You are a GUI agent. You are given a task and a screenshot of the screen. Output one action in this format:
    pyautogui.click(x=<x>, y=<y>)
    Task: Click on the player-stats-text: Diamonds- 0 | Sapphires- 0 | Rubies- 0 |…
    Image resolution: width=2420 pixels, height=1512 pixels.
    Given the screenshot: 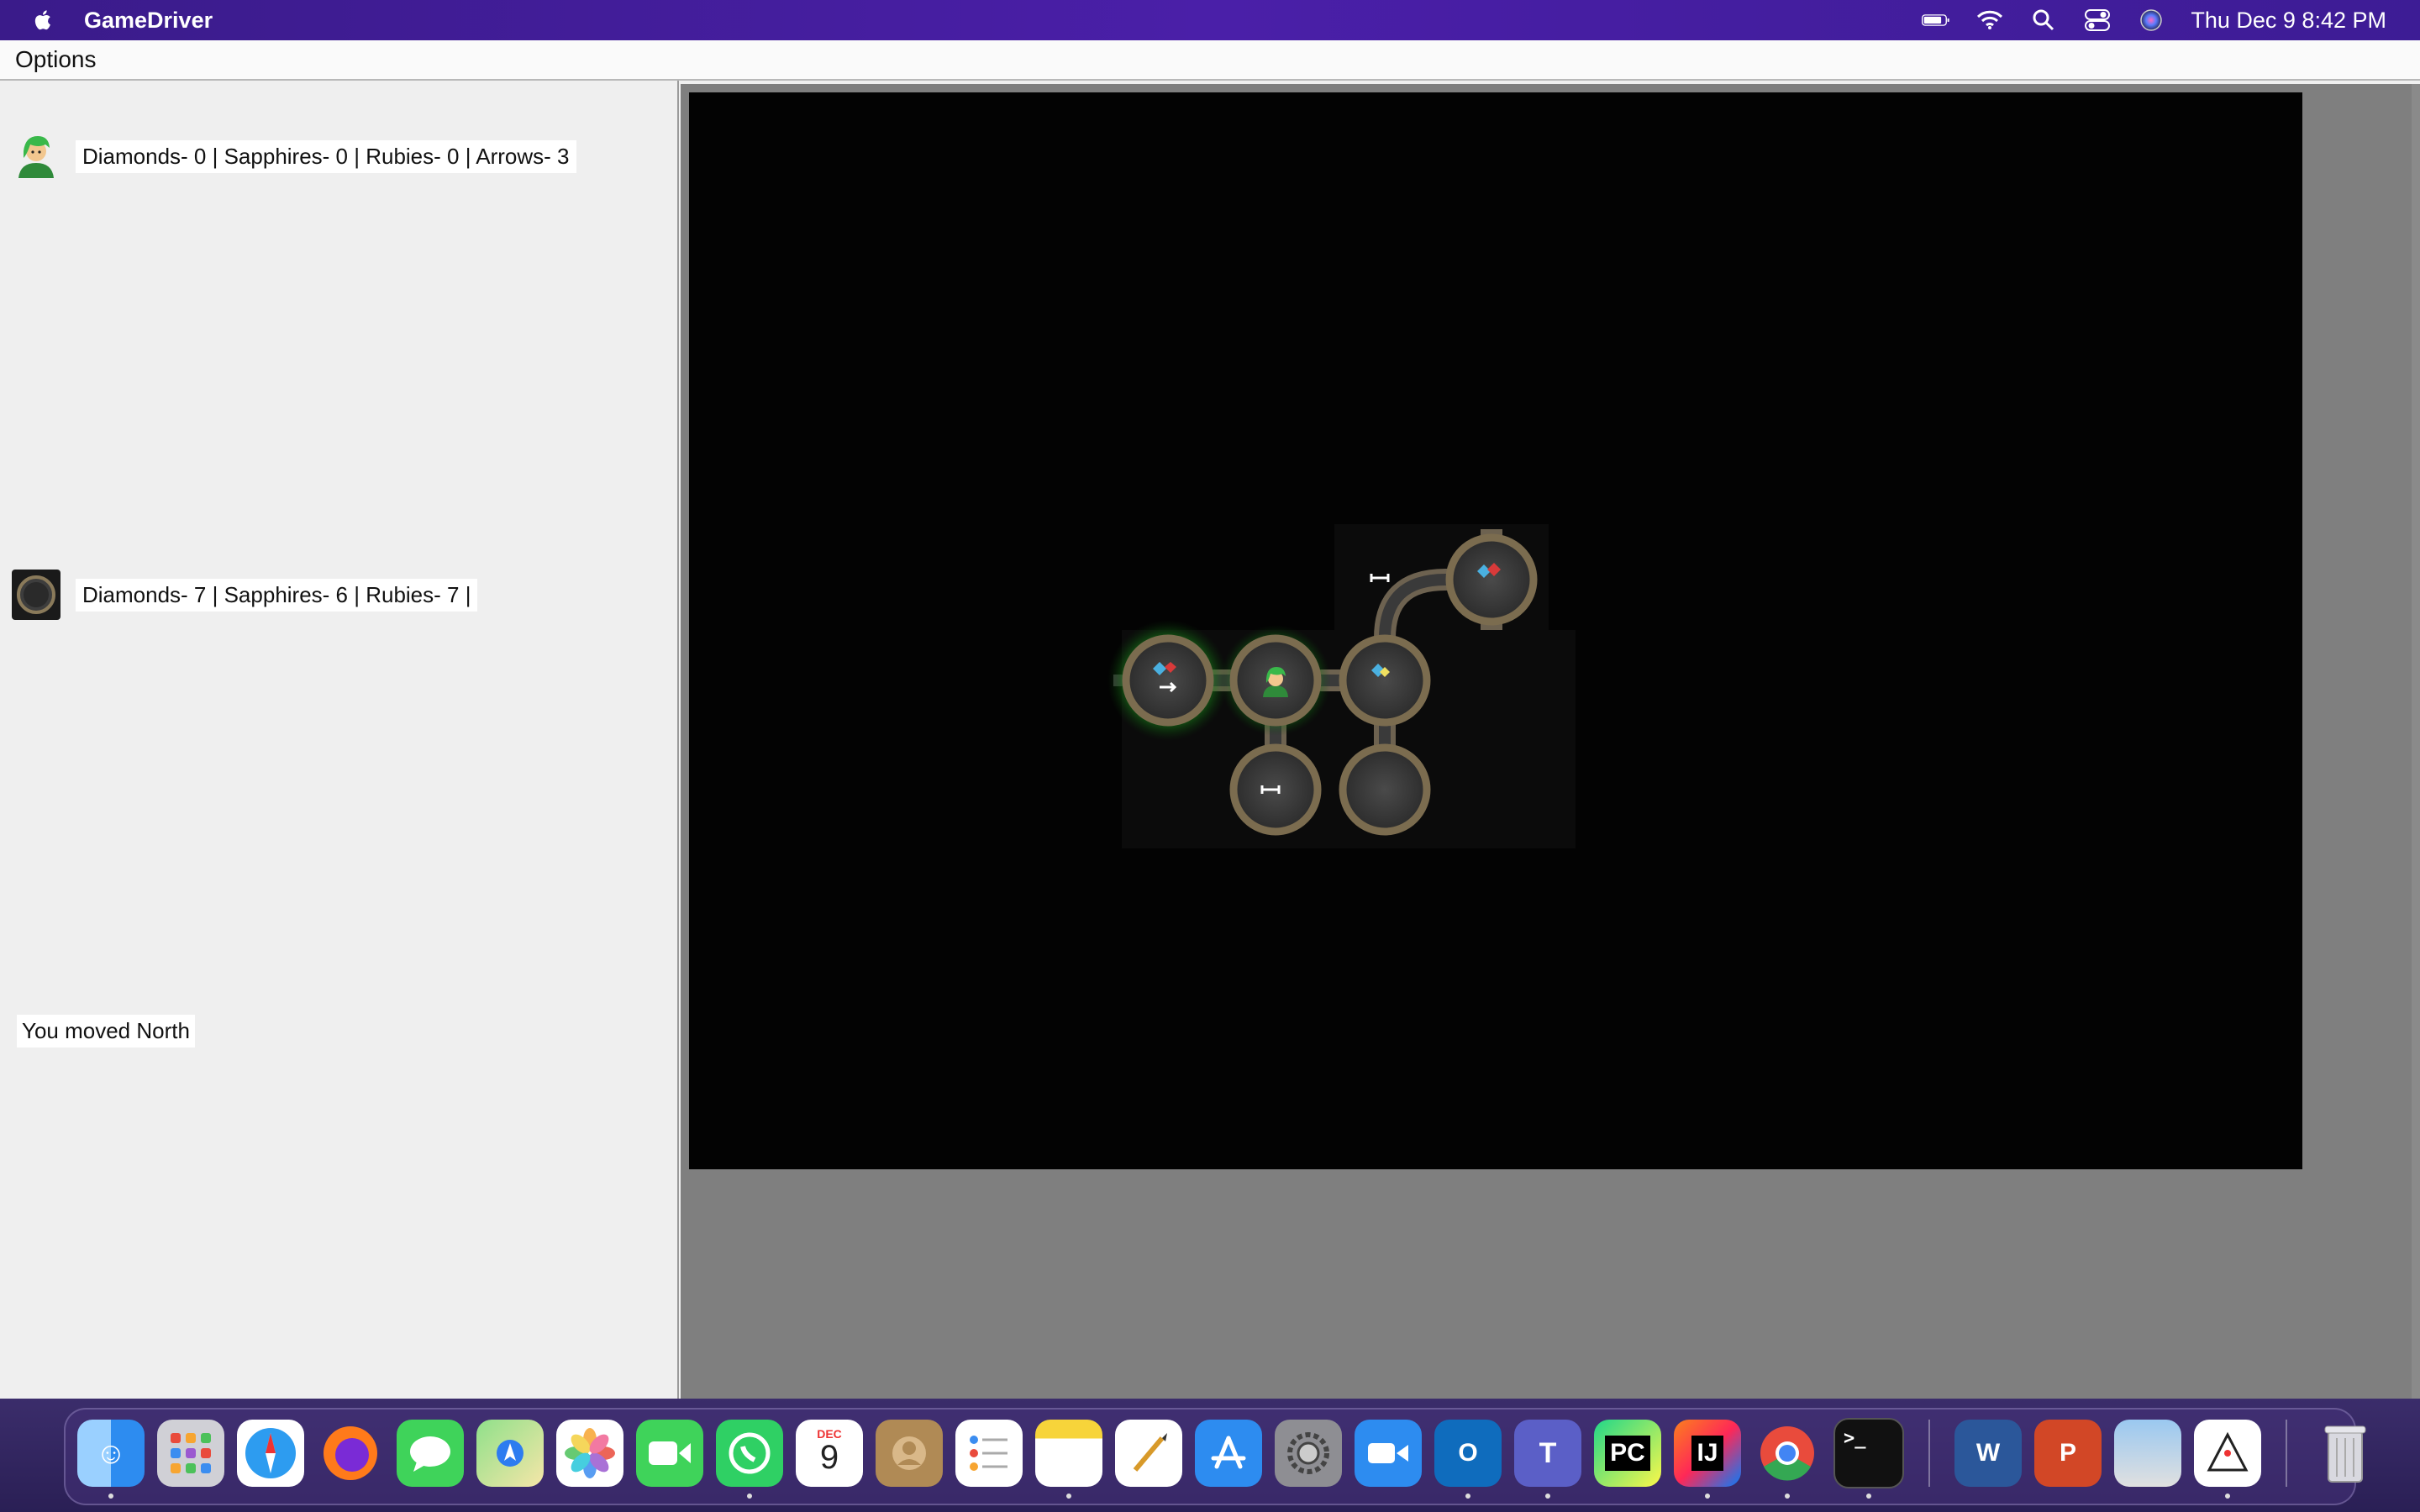 What is the action you would take?
    pyautogui.click(x=326, y=156)
    